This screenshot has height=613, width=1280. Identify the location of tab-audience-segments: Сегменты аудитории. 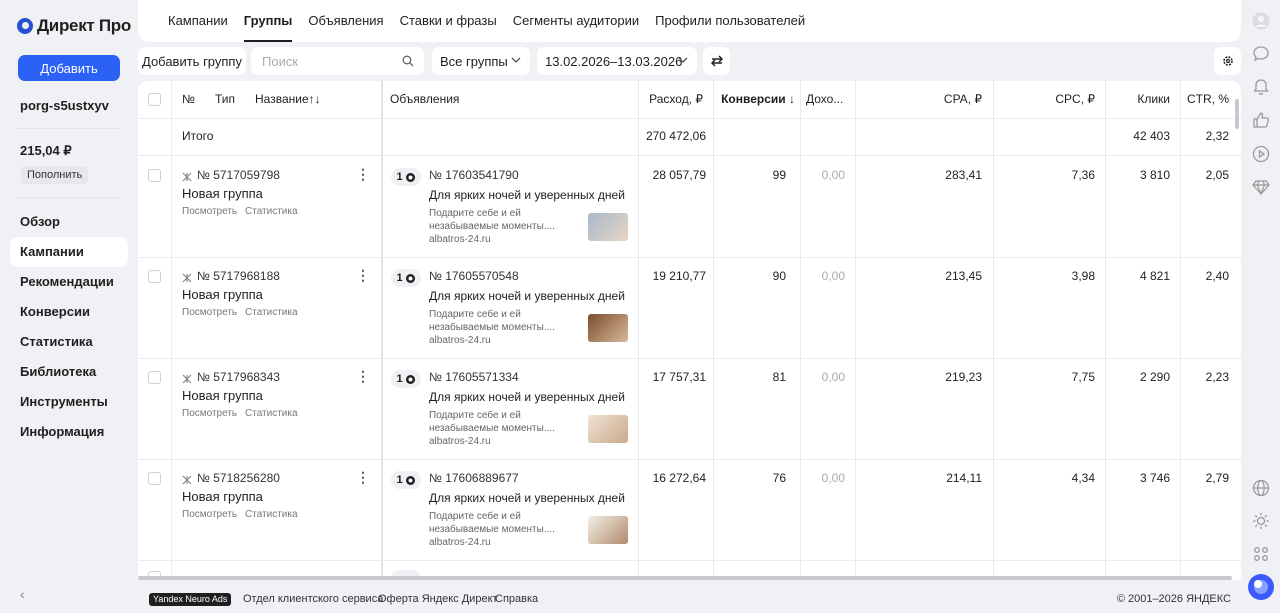
(576, 21).